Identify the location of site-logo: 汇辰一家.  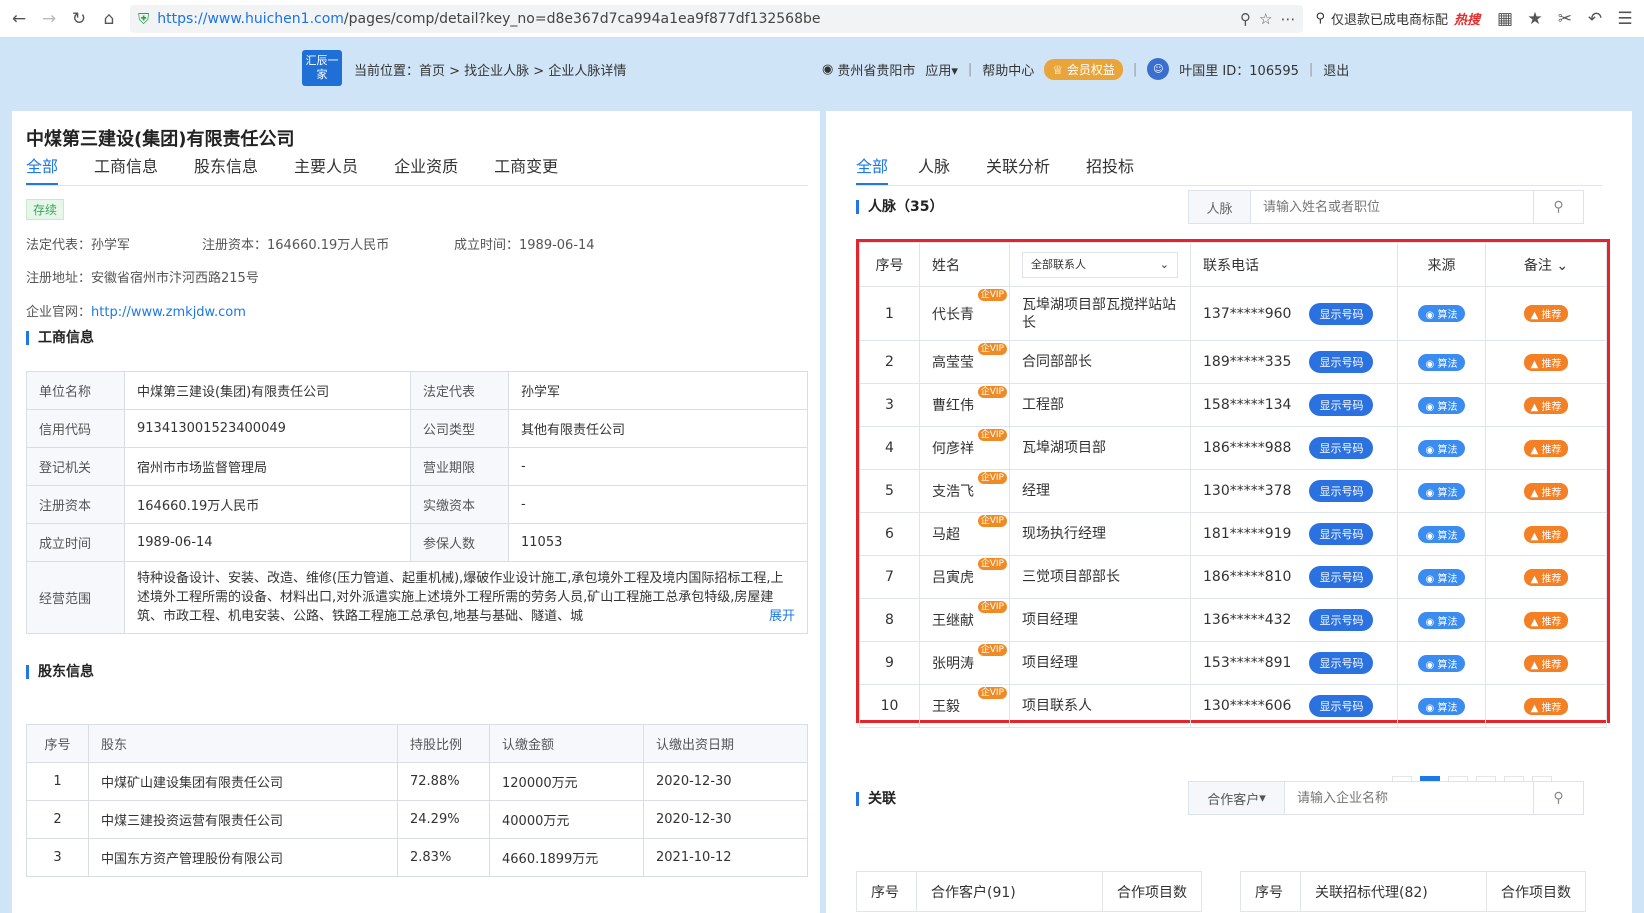
(322, 68).